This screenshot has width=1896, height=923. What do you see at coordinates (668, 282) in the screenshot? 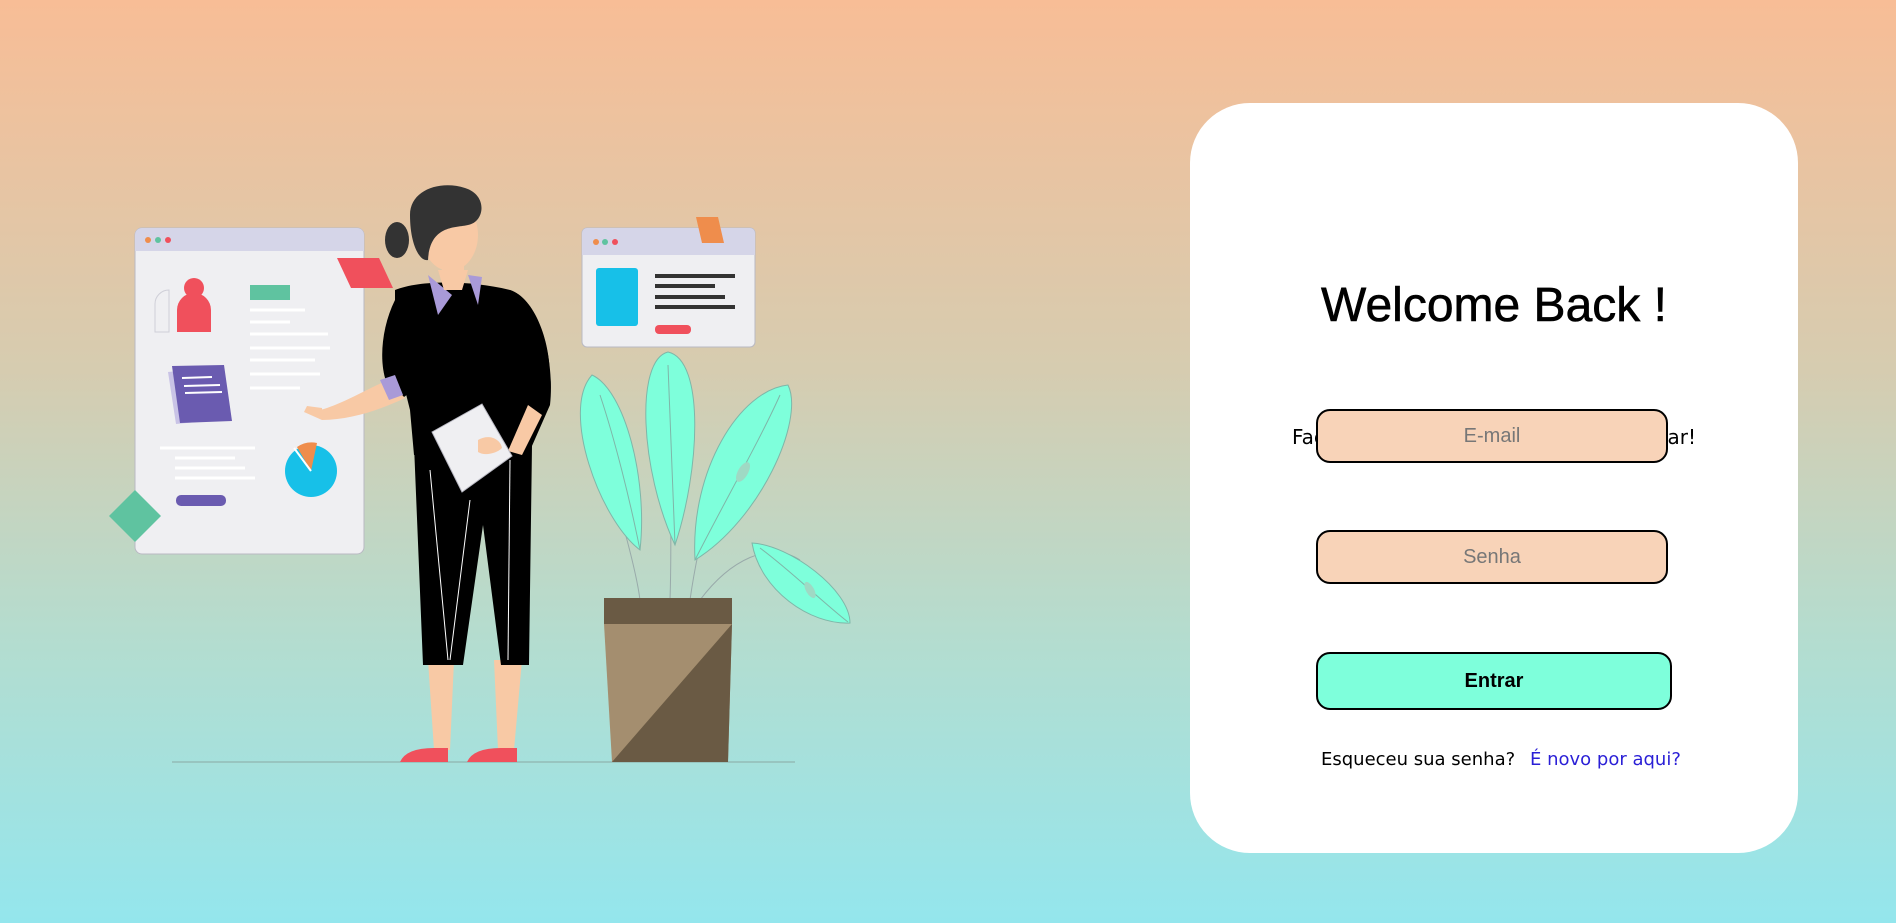
I see `window-panel-illustration` at bounding box center [668, 282].